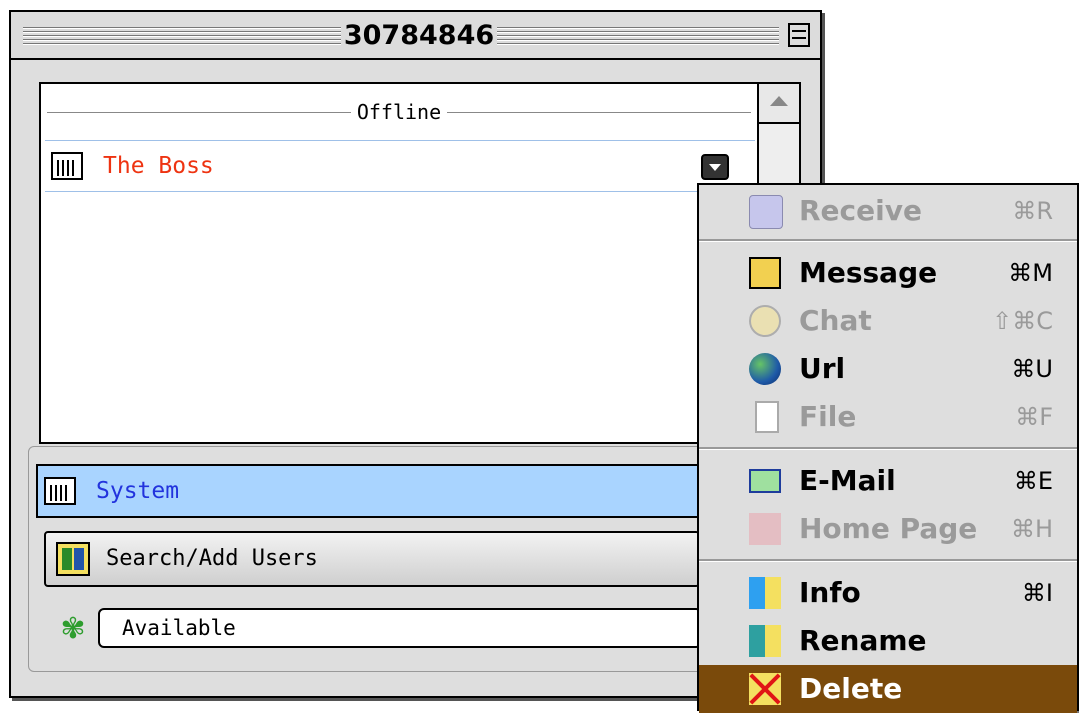 Image resolution: width=1079 pixels, height=713 pixels. What do you see at coordinates (179, 628) in the screenshot?
I see `status-value: Available` at bounding box center [179, 628].